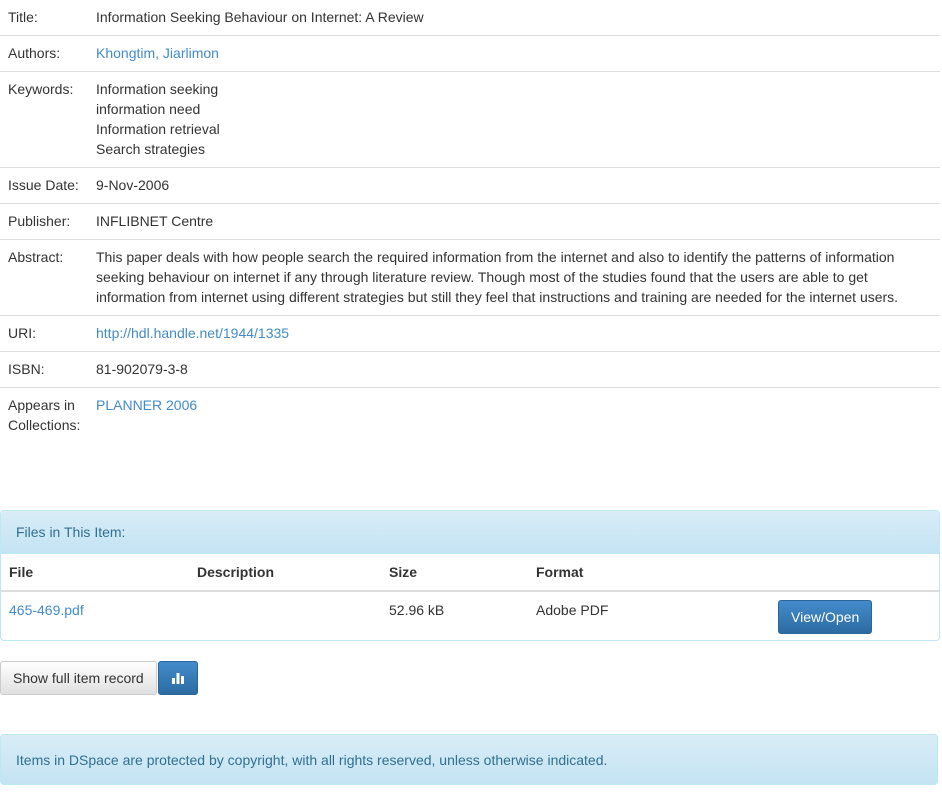 Image resolution: width=942 pixels, height=800 pixels. Describe the element at coordinates (44, 53) in the screenshot. I see `authors-label: Authors:` at that location.